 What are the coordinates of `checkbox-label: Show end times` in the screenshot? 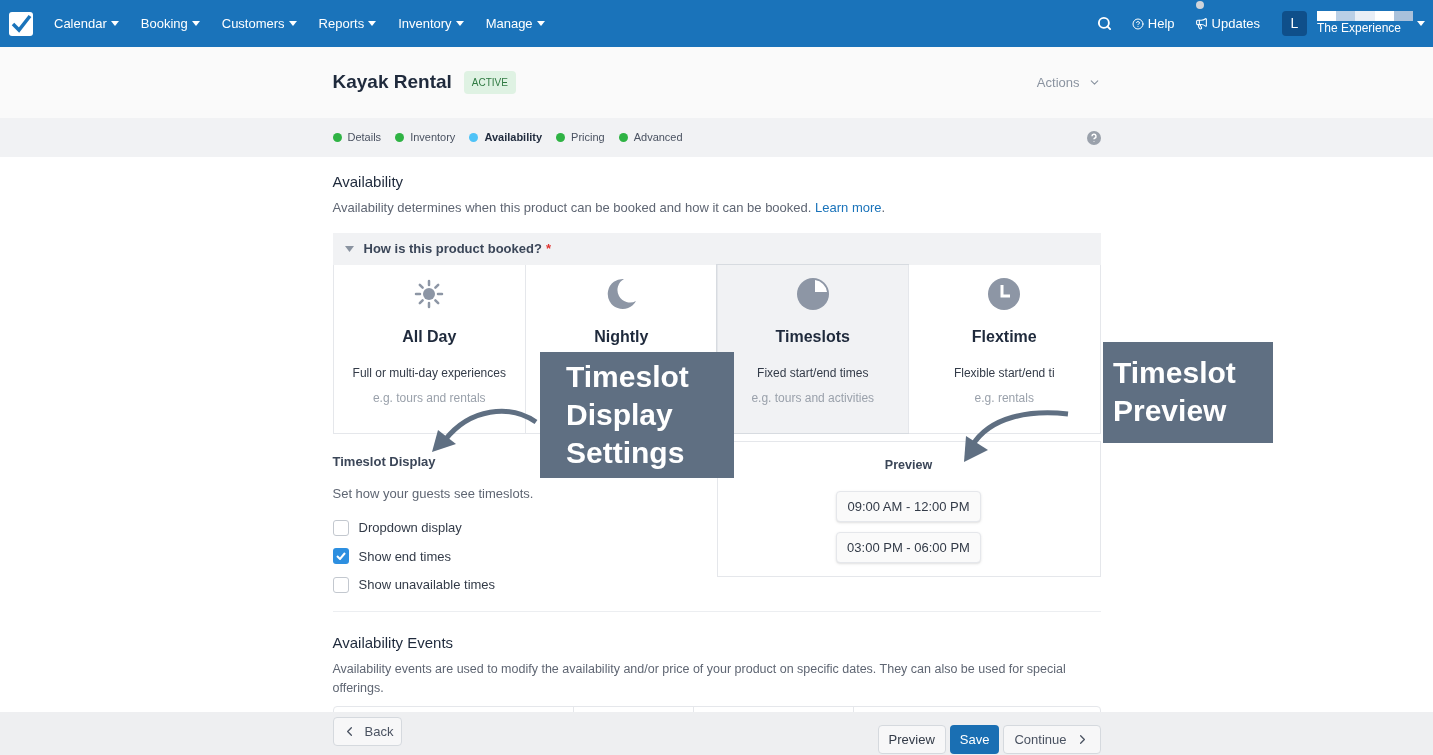 It's located at (404, 556).